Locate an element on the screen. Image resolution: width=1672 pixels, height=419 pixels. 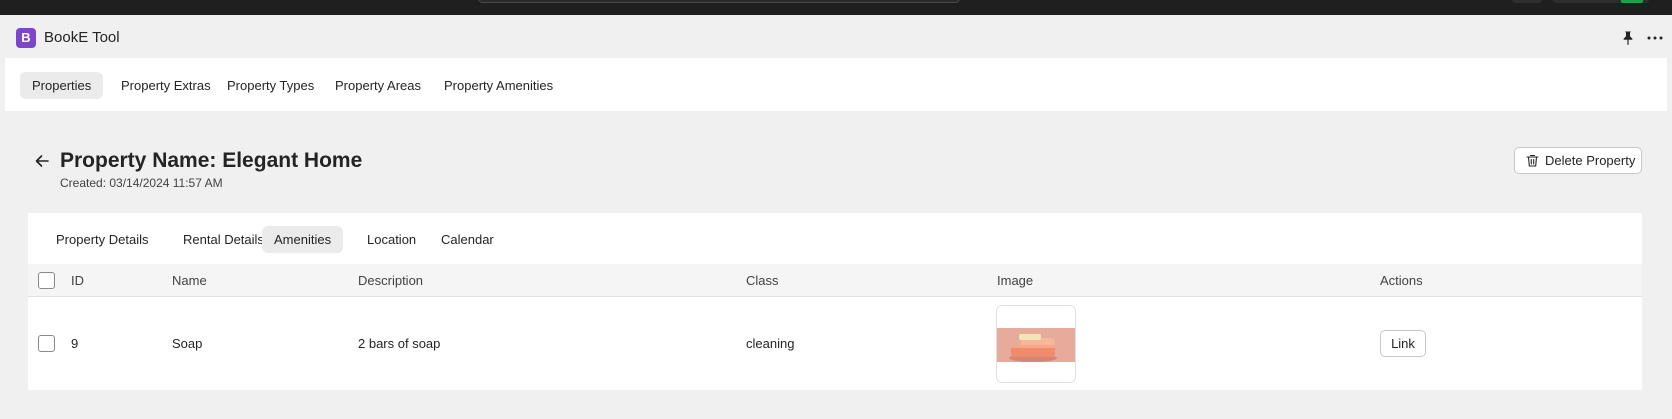
nav-tab-property-areas: Property Areas is located at coordinates (378, 85).